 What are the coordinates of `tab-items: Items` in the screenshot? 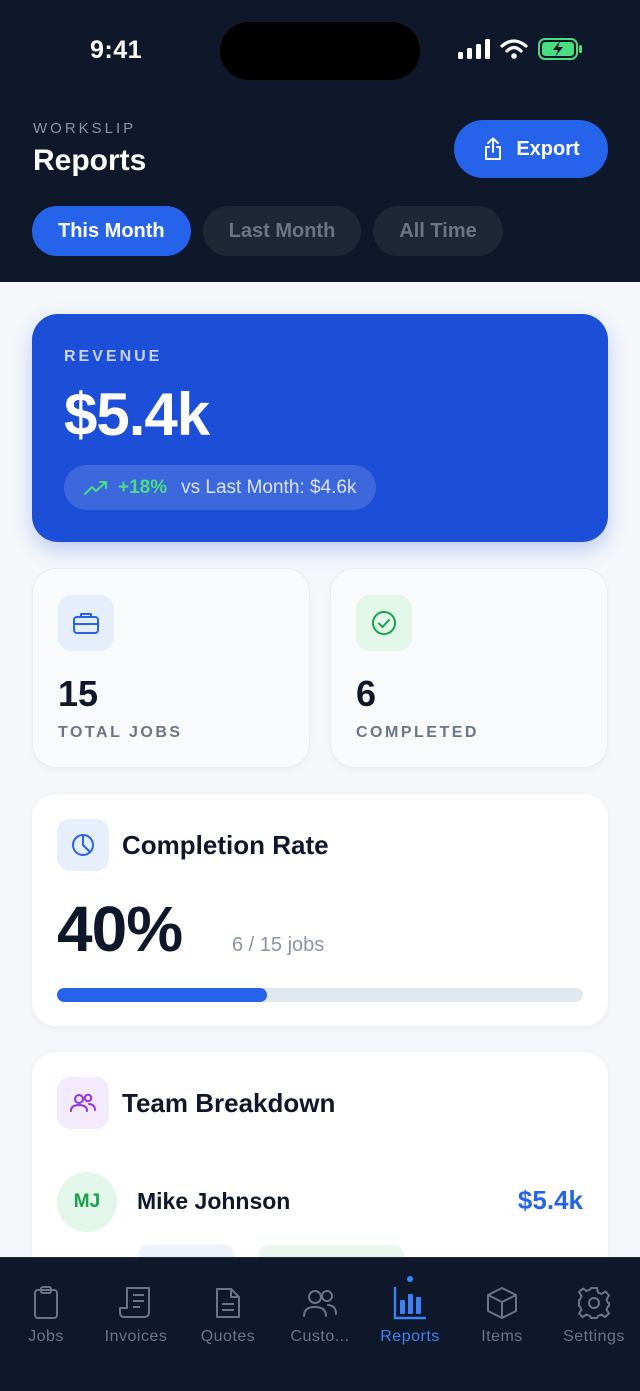 It's located at (502, 1316).